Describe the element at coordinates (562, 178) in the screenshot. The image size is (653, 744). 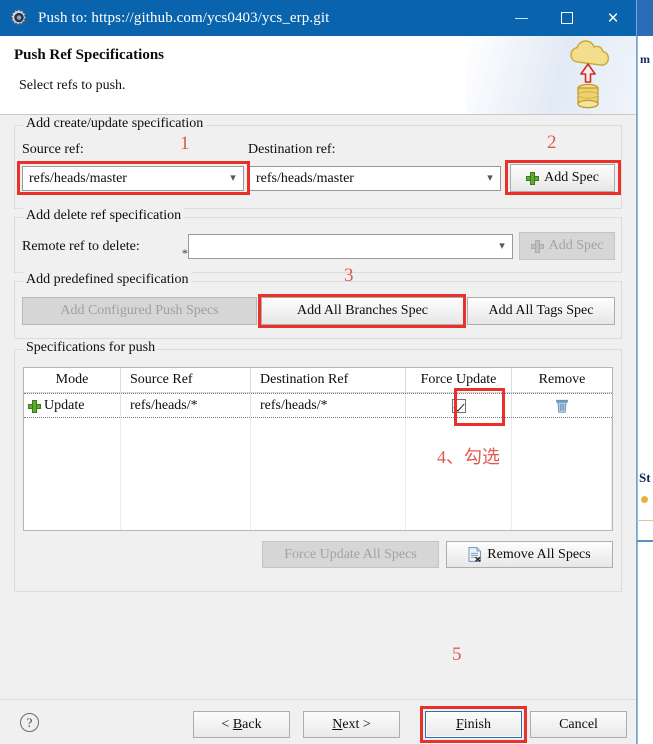
I see `add-spec-create-button: Add Spec` at that location.